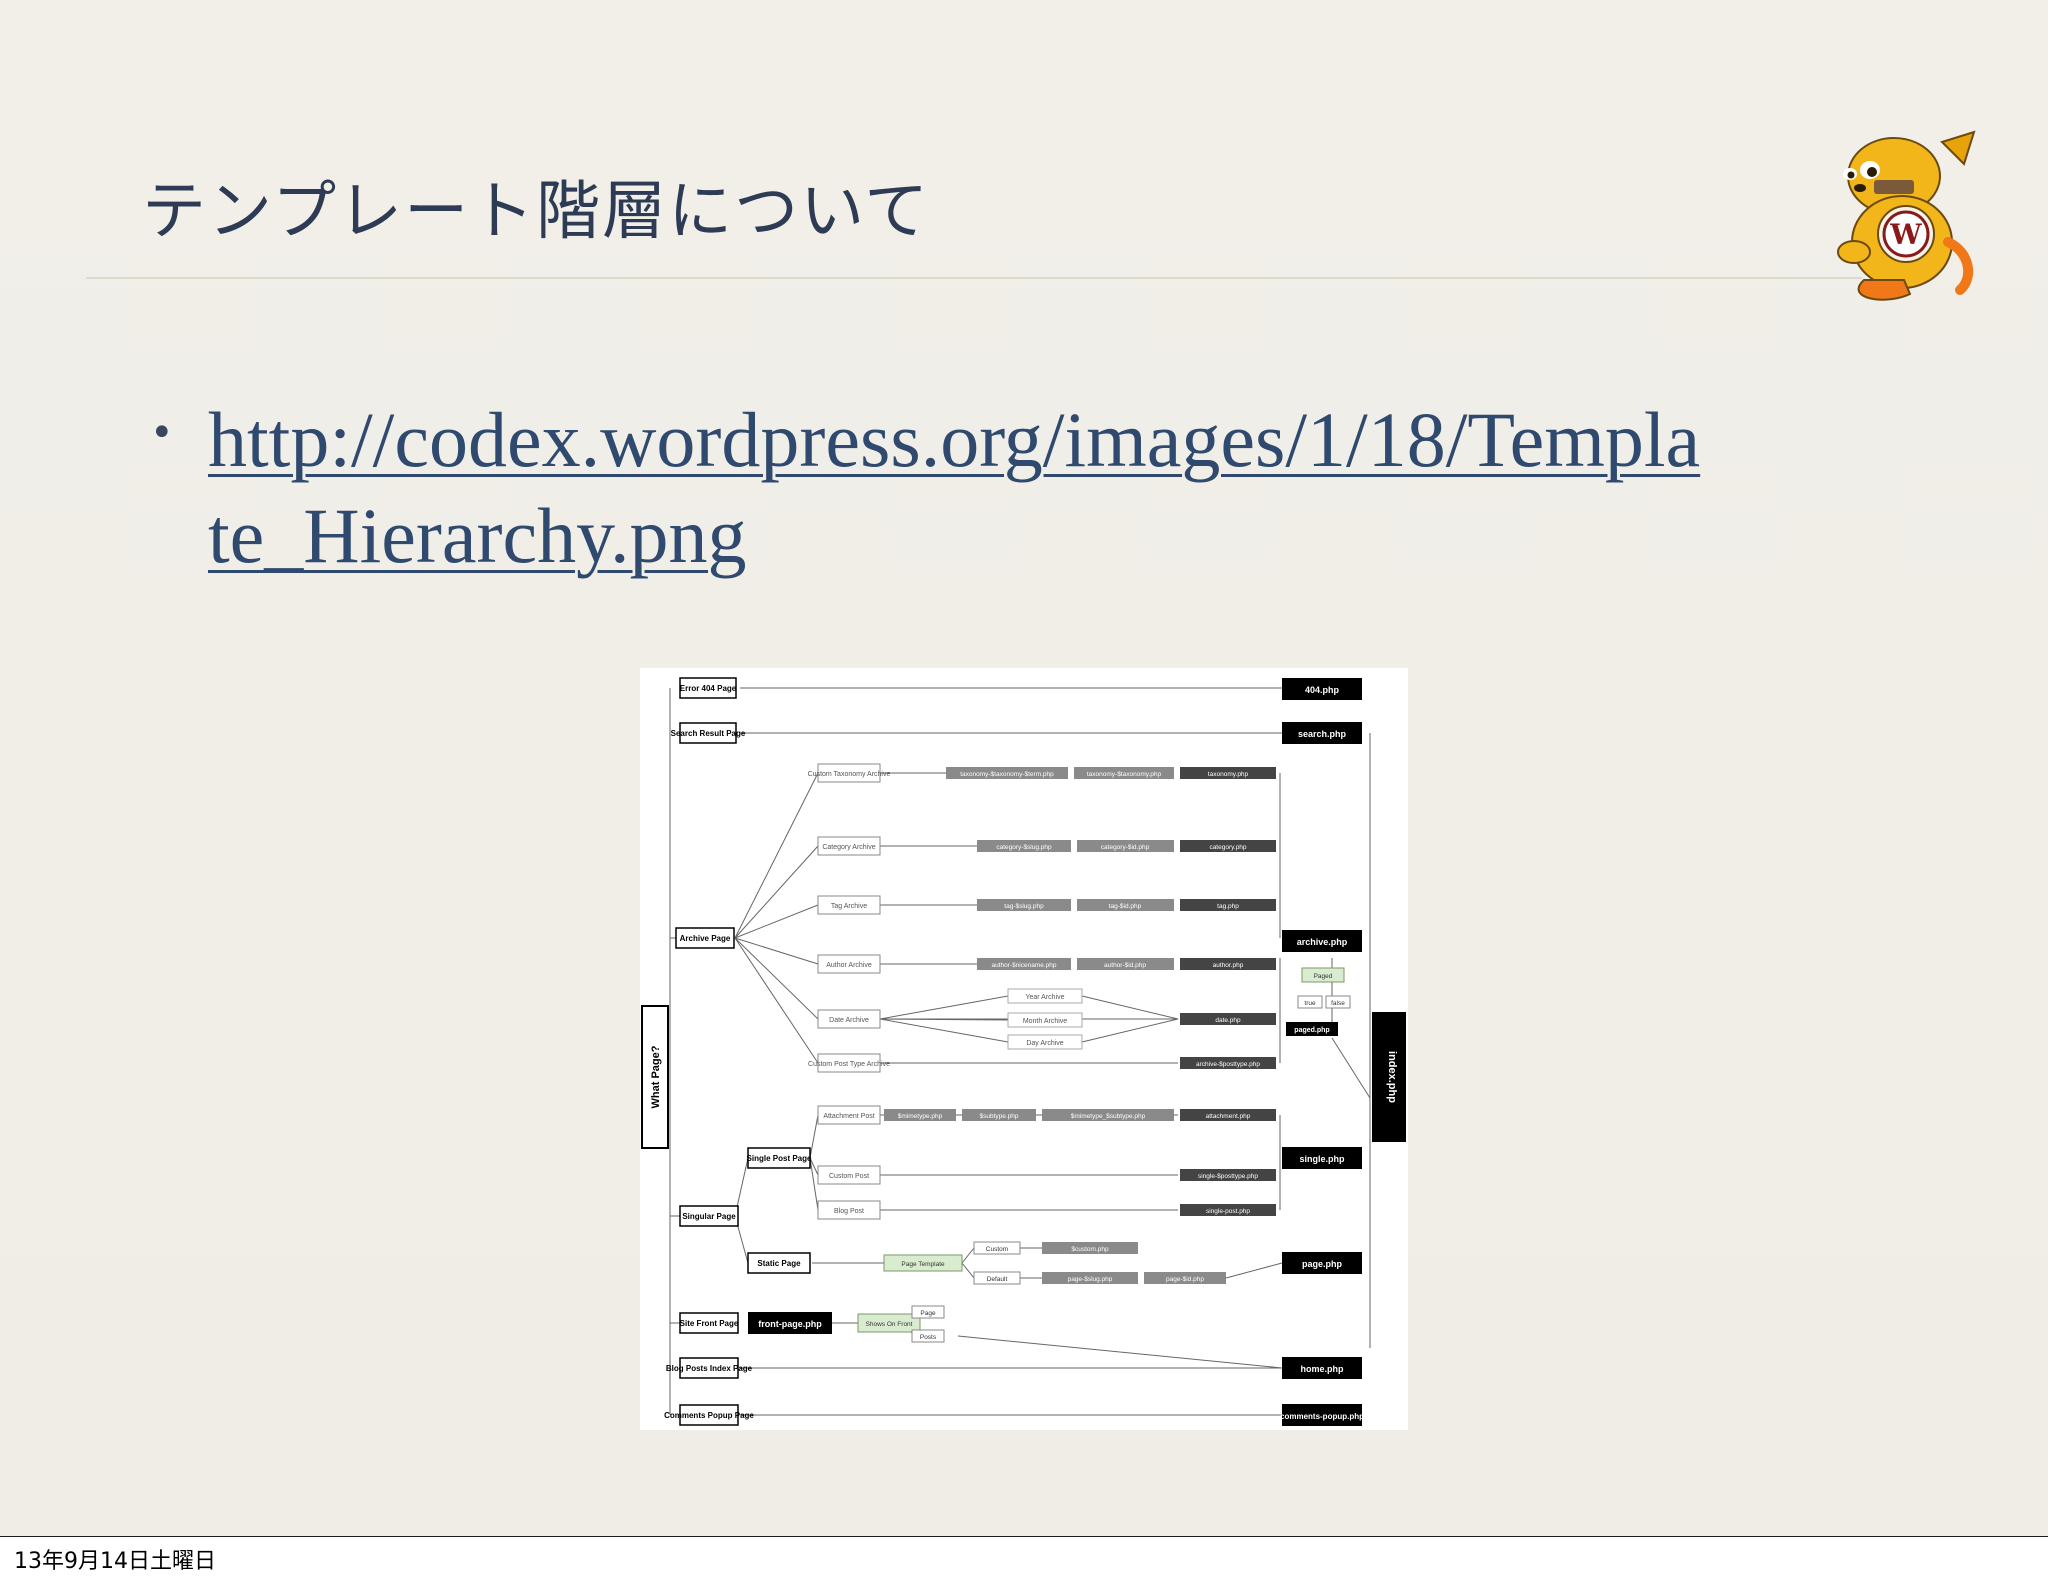  I want to click on page-slug-template: page-$slug.php, so click(1090, 1279).